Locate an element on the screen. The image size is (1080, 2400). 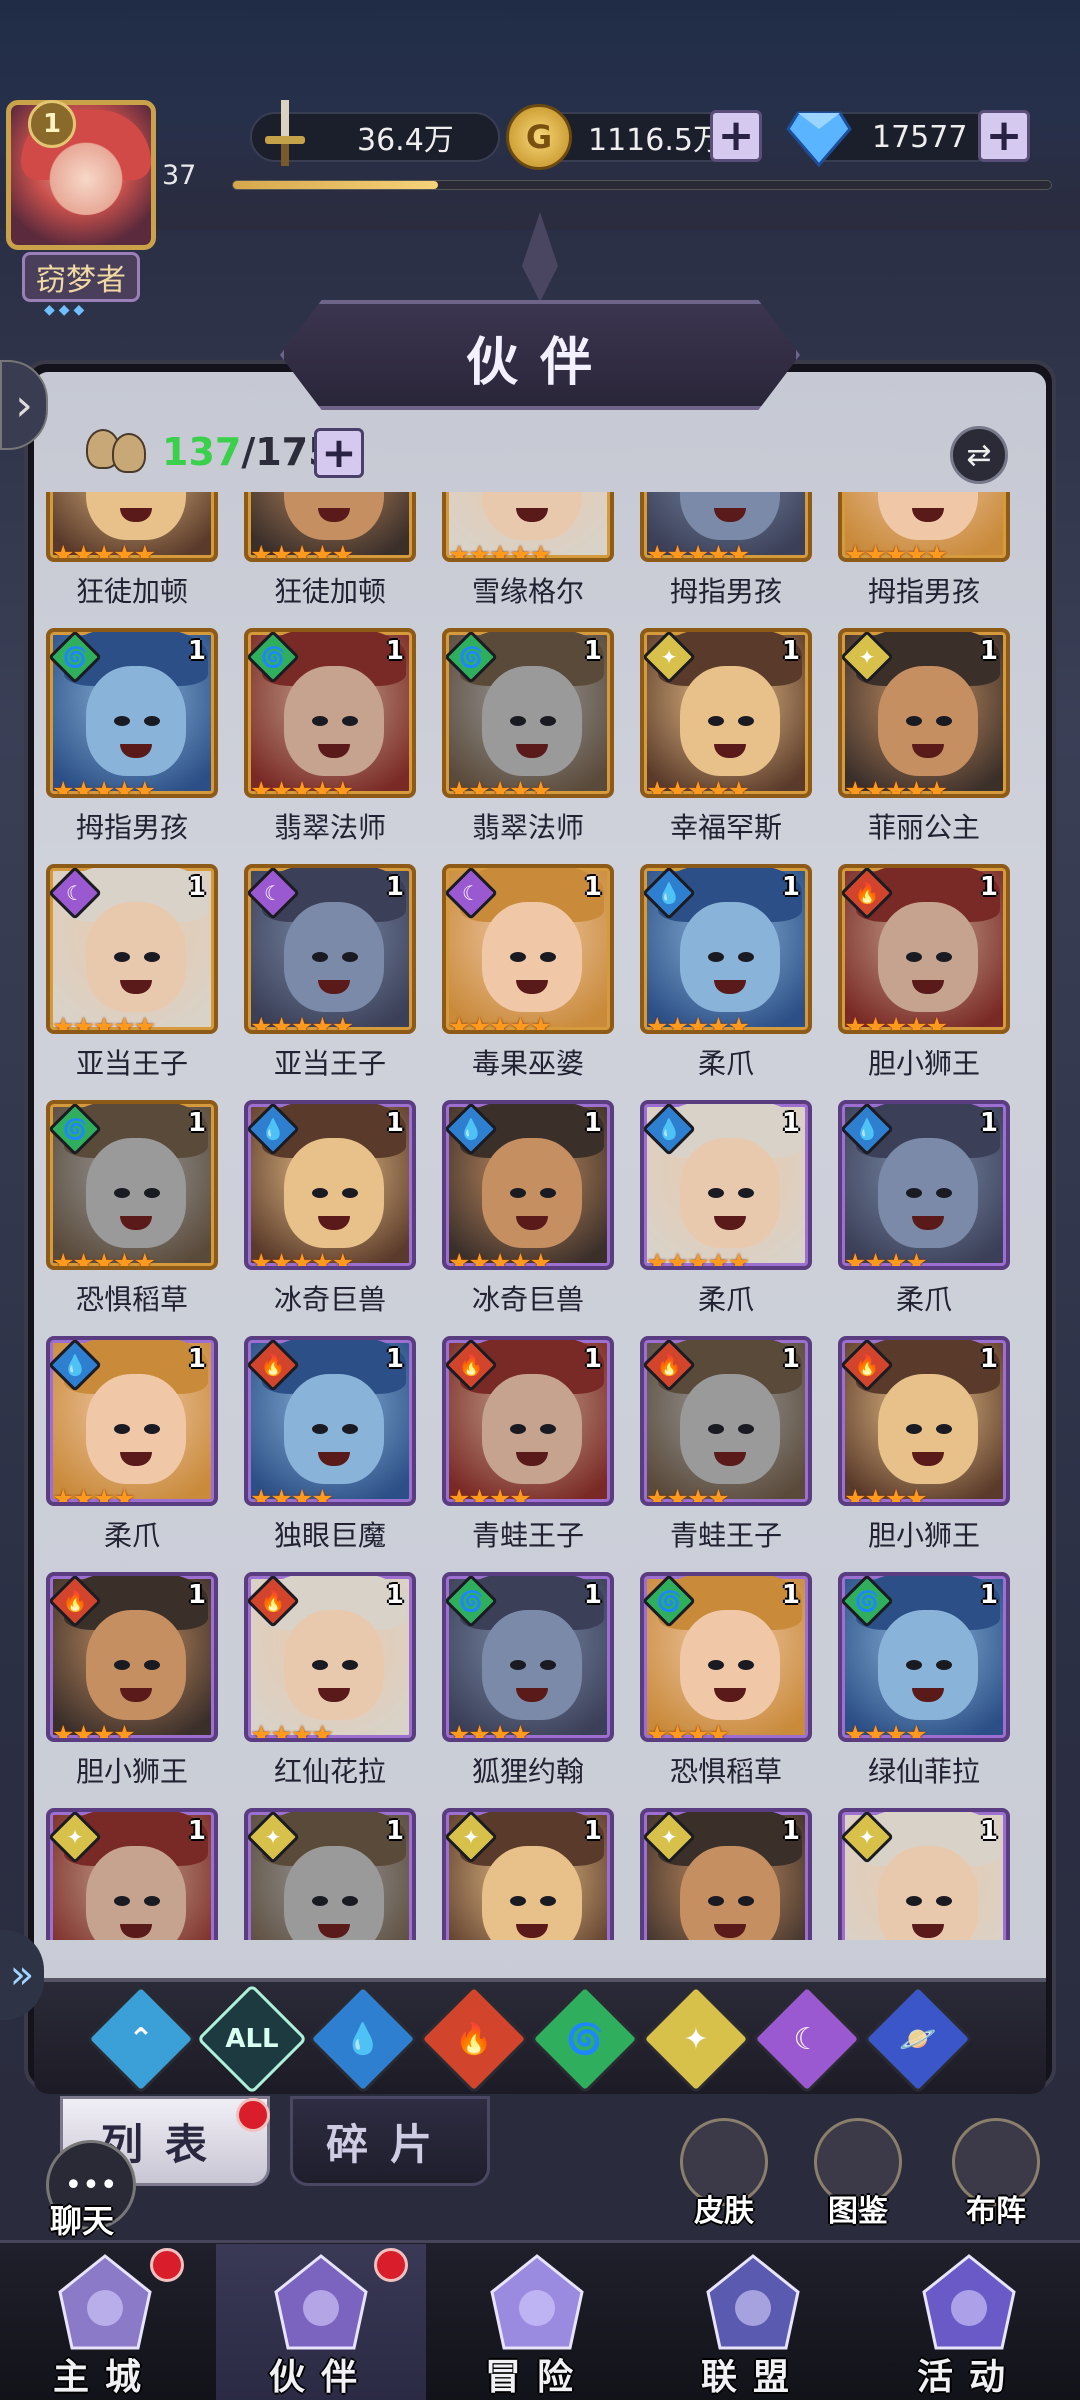
nav-item-2: 冒险 is located at coordinates (537, 2322).